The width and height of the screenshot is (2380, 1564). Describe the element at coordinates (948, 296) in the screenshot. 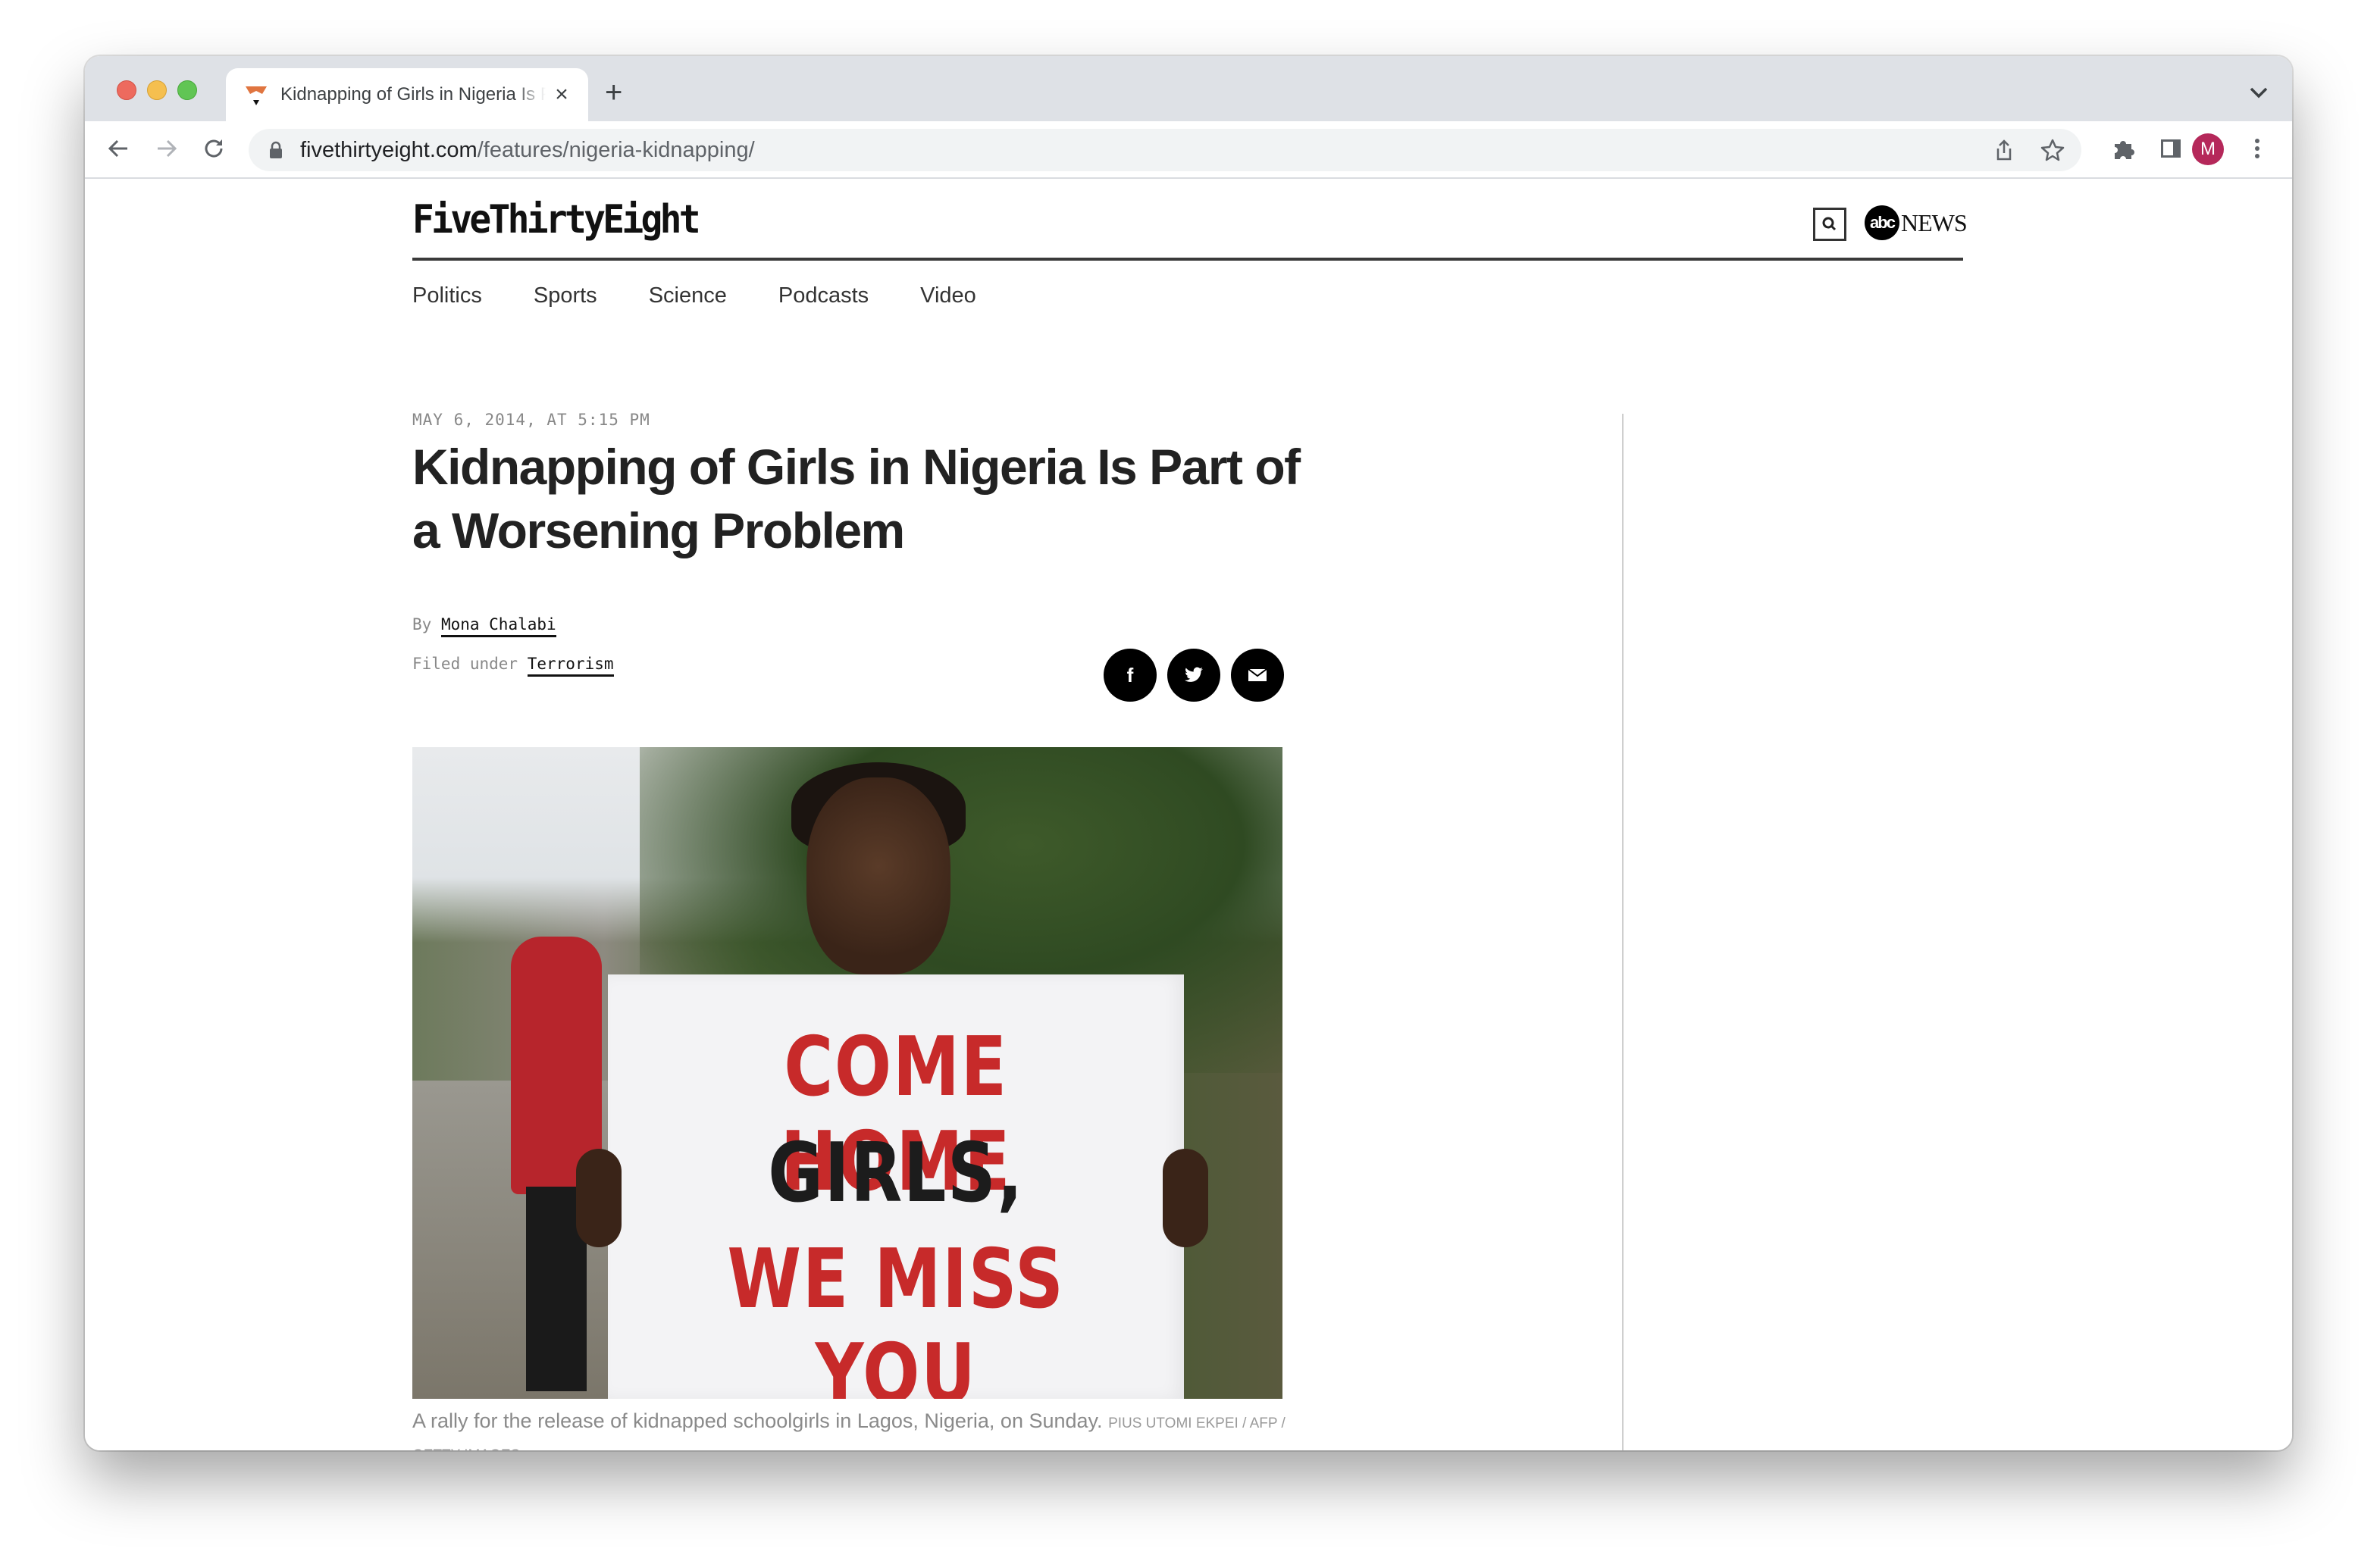

I see `nav-video: Video` at that location.